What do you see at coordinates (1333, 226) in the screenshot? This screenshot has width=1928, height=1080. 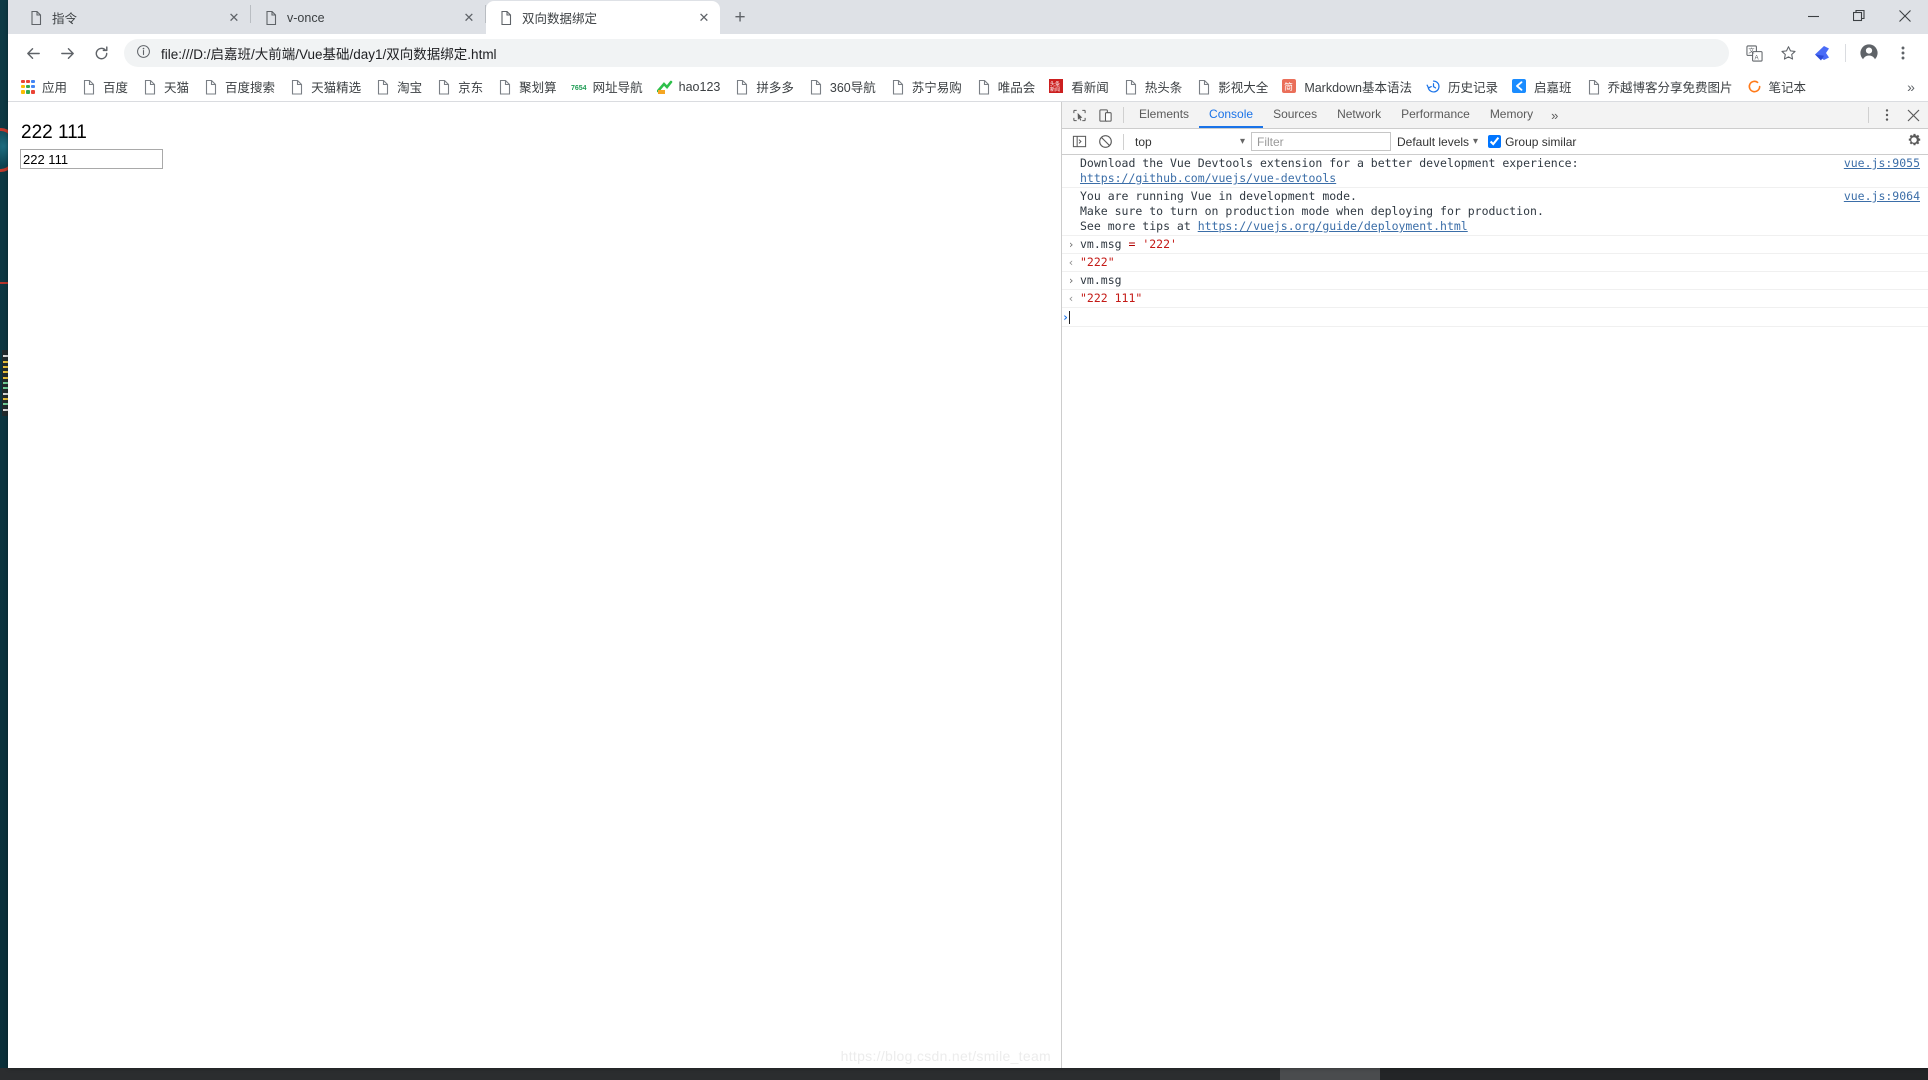 I see `console-message-link: https://vuejs.org/guide/deployment.html` at bounding box center [1333, 226].